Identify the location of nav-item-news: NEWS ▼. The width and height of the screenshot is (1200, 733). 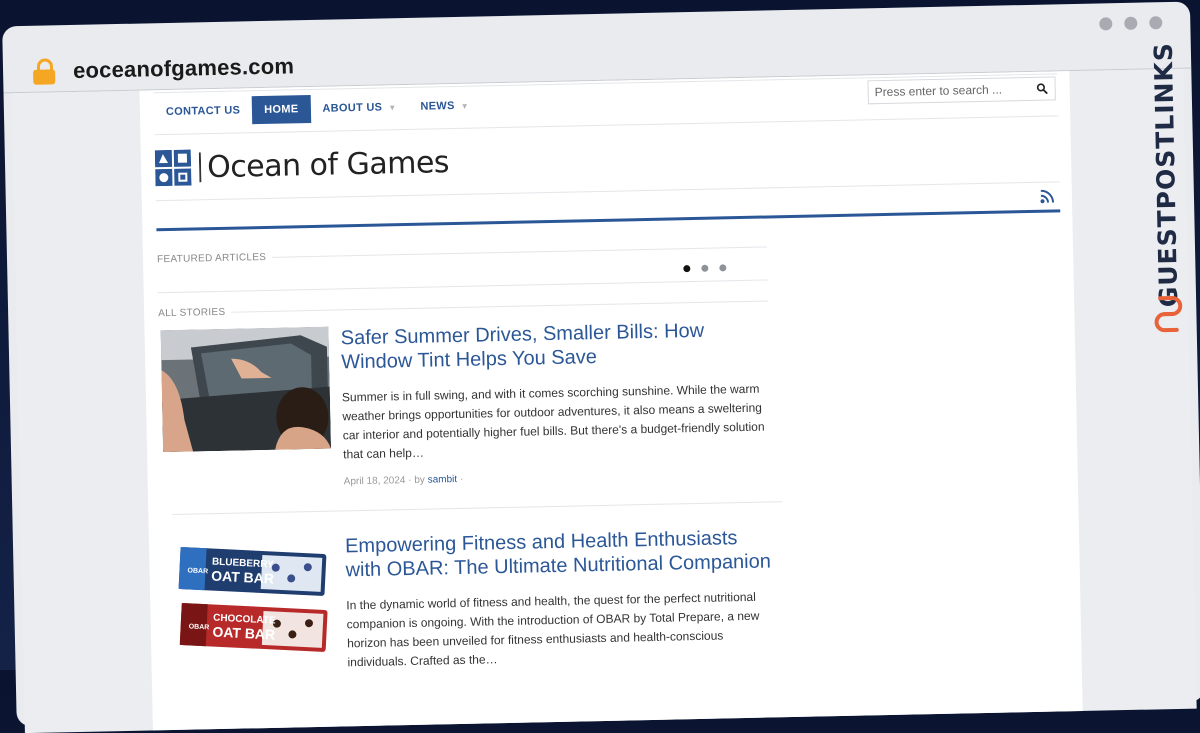
(444, 106).